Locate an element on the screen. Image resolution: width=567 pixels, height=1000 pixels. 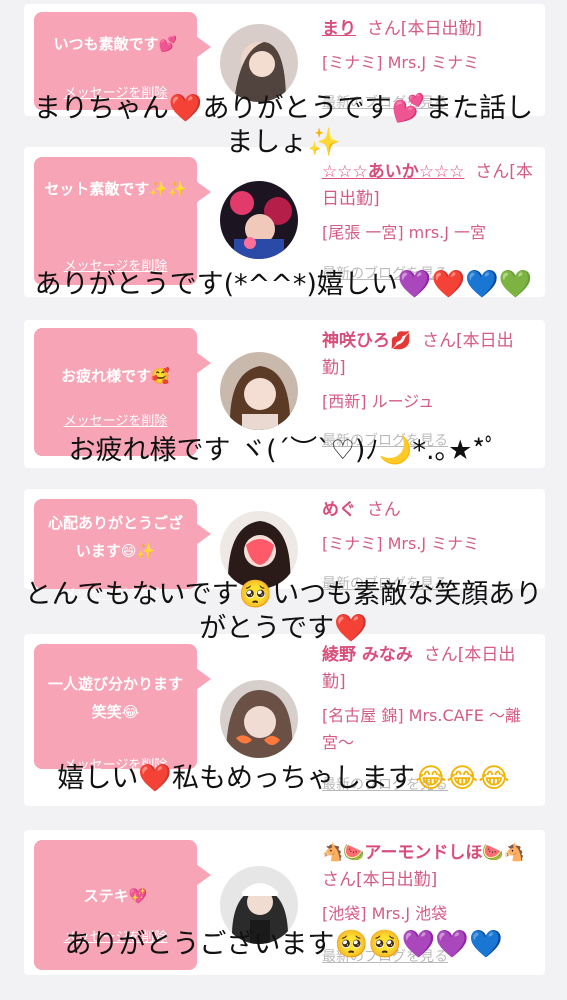
message-text: セット素敵です✨✨ is located at coordinates (115, 189).